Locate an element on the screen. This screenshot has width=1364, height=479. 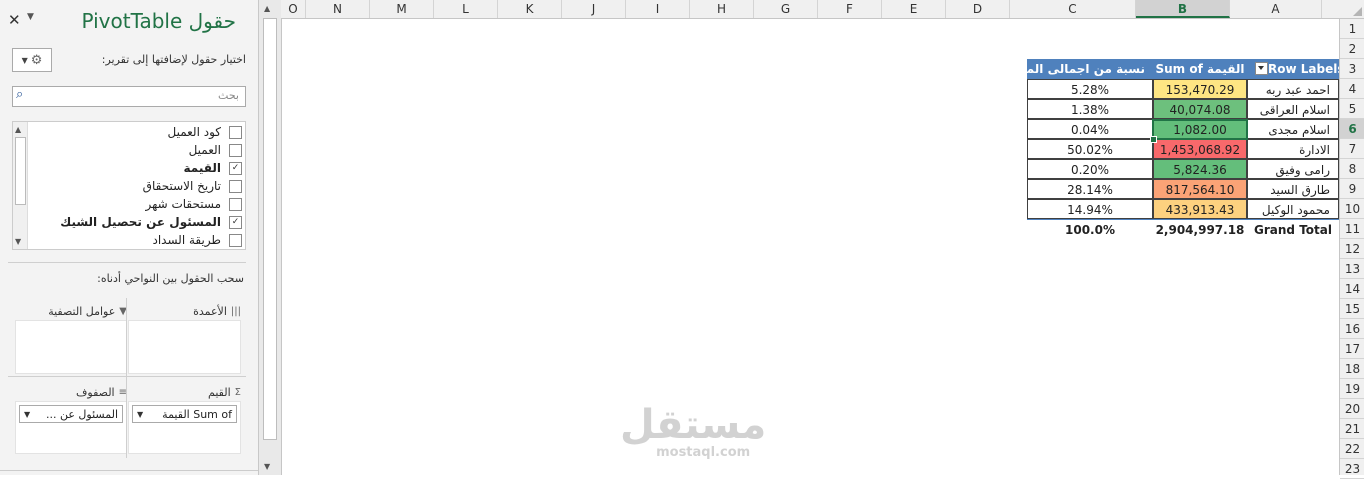
pct-cell: 50.02% is located at coordinates (1090, 149).